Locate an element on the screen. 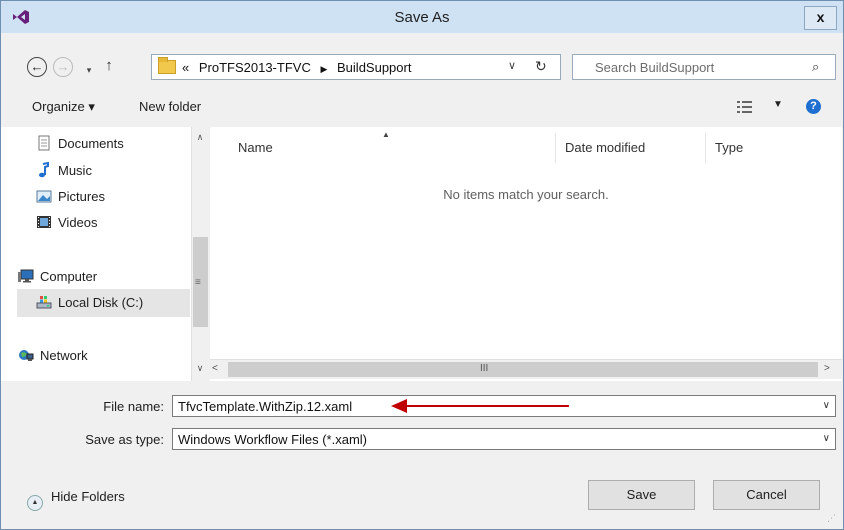  file-list-horizontal-scrollbar: < III > is located at coordinates (526, 369).